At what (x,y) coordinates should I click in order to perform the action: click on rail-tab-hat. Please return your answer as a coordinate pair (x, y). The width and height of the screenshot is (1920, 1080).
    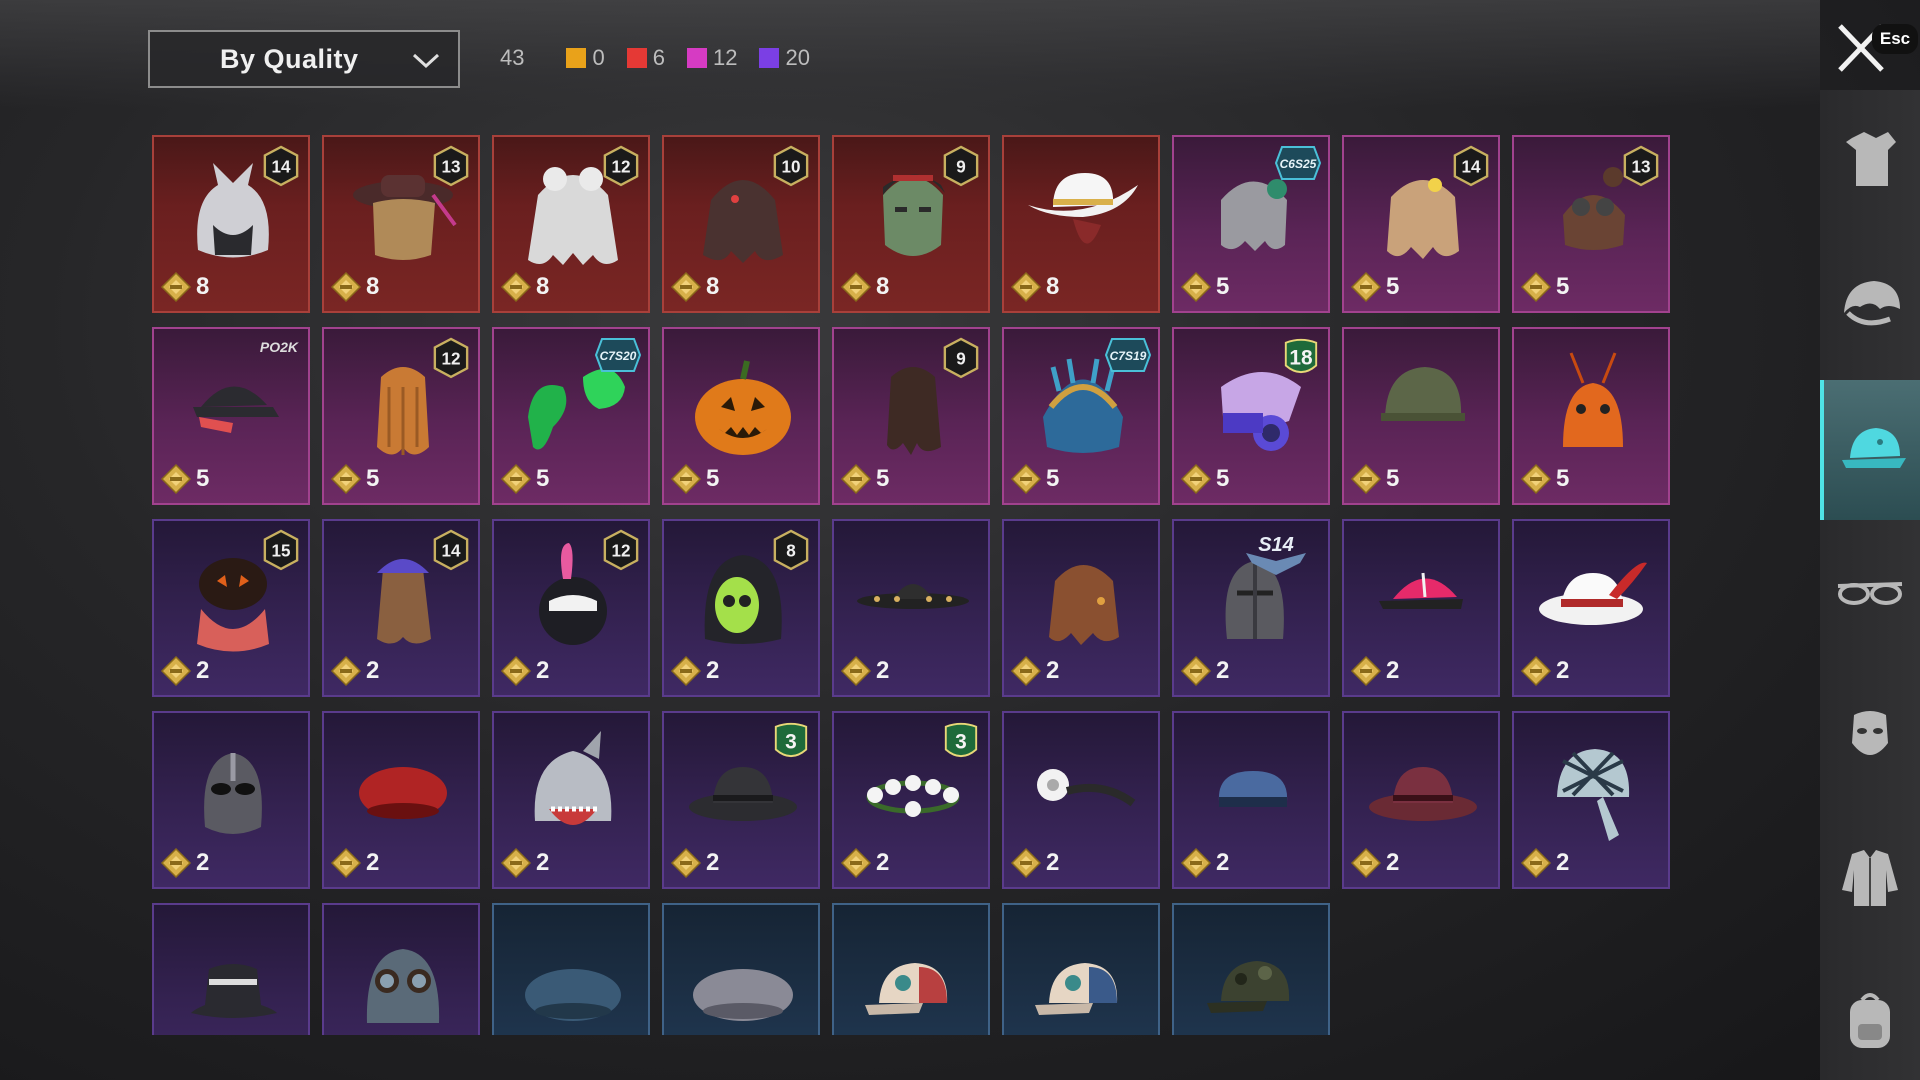
    Looking at the image, I should click on (1870, 450).